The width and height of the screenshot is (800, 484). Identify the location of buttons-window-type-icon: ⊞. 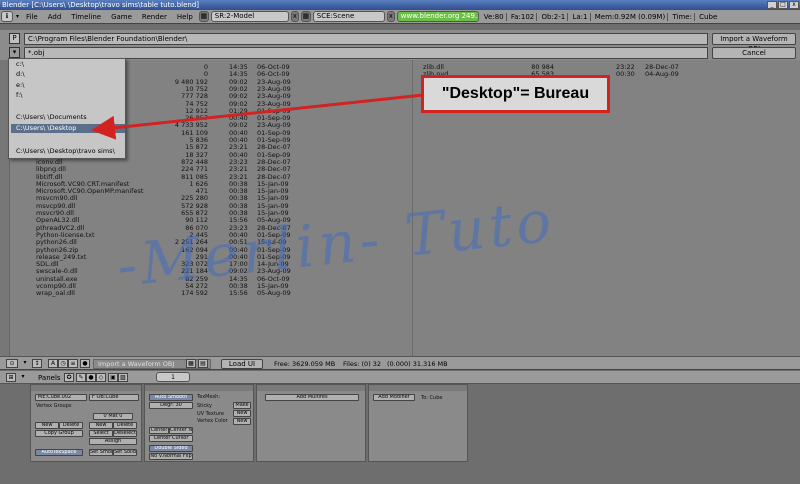
(11, 377).